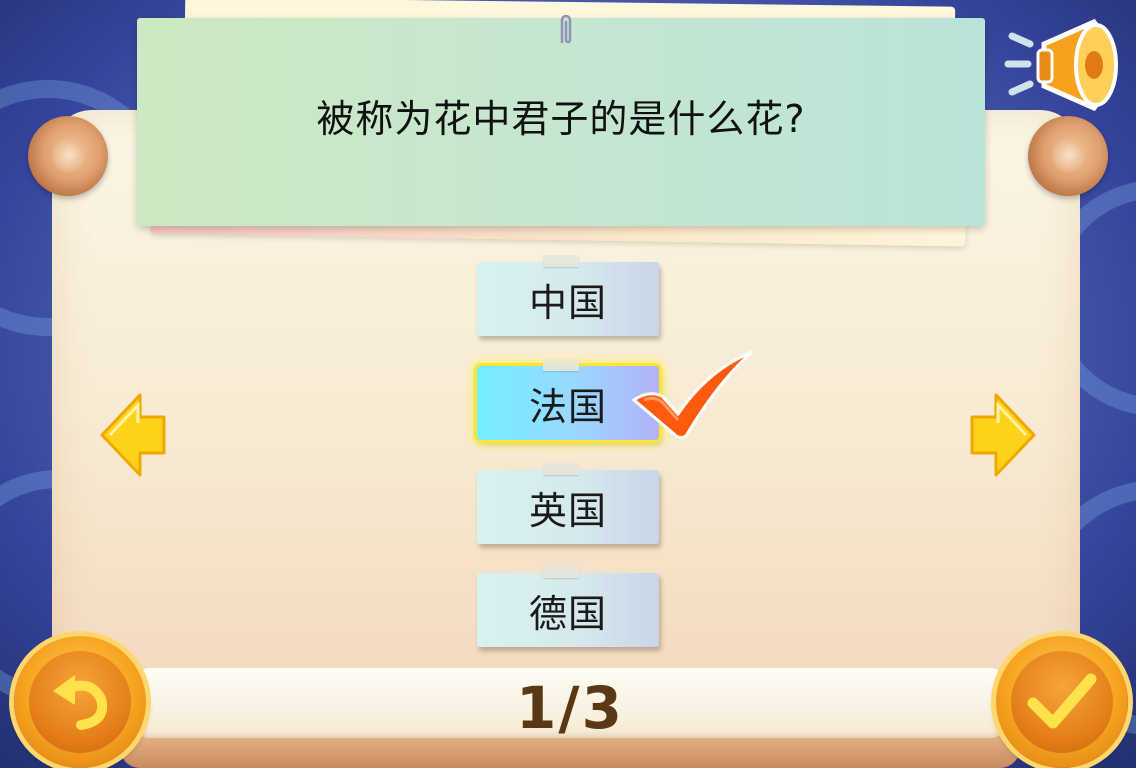  I want to click on checkmark-icon, so click(1062, 701).